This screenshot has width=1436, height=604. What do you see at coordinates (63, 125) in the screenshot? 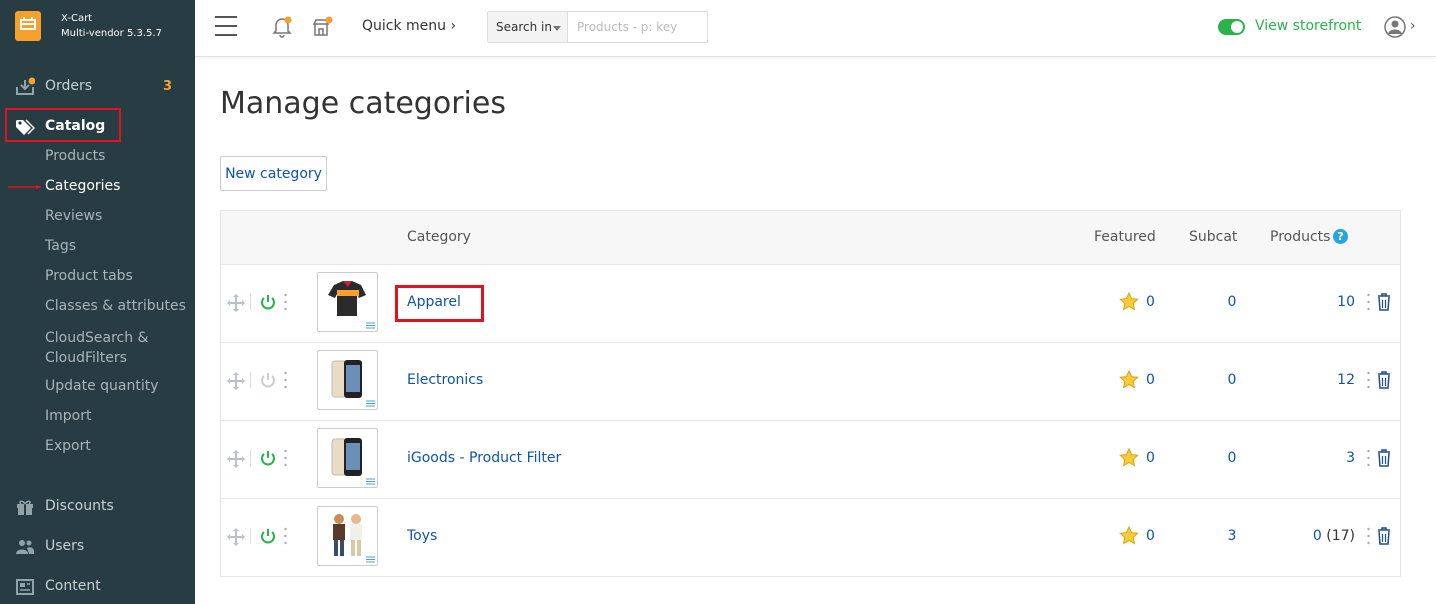
I see `catalog-highlight-box` at bounding box center [63, 125].